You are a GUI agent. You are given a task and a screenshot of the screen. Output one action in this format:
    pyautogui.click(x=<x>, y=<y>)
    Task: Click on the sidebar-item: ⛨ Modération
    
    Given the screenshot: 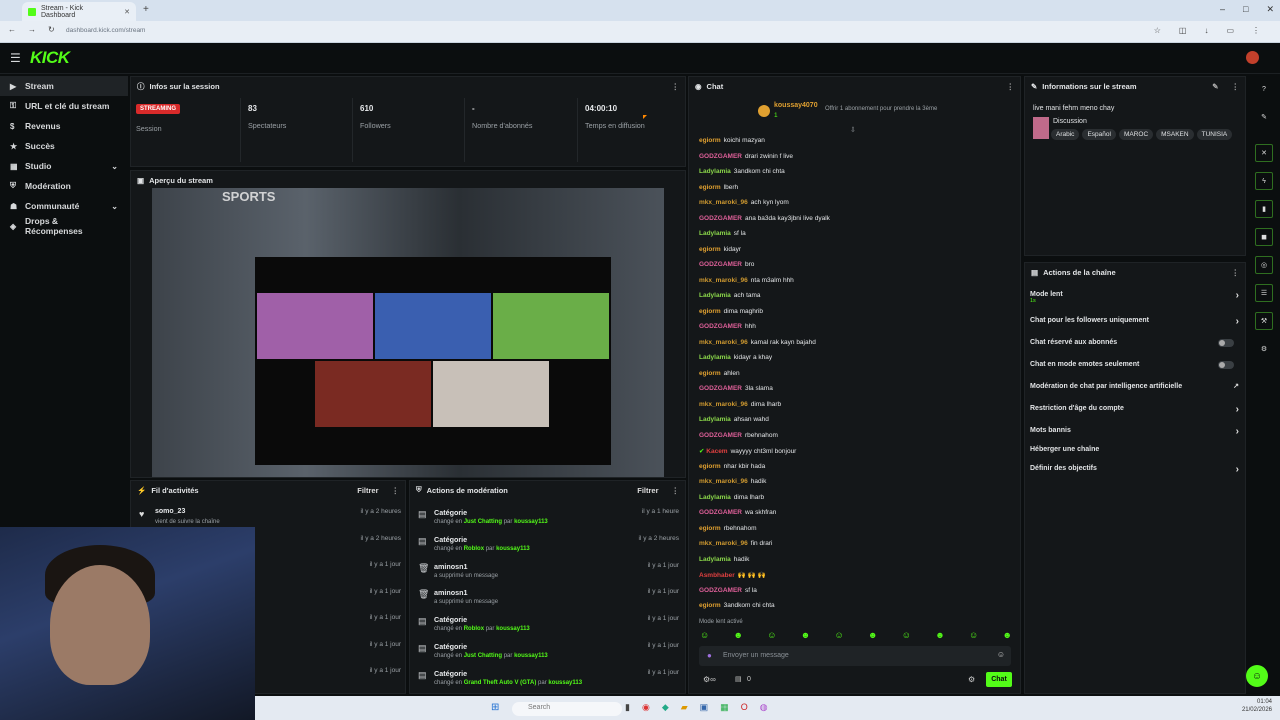 What is the action you would take?
    pyautogui.click(x=64, y=186)
    